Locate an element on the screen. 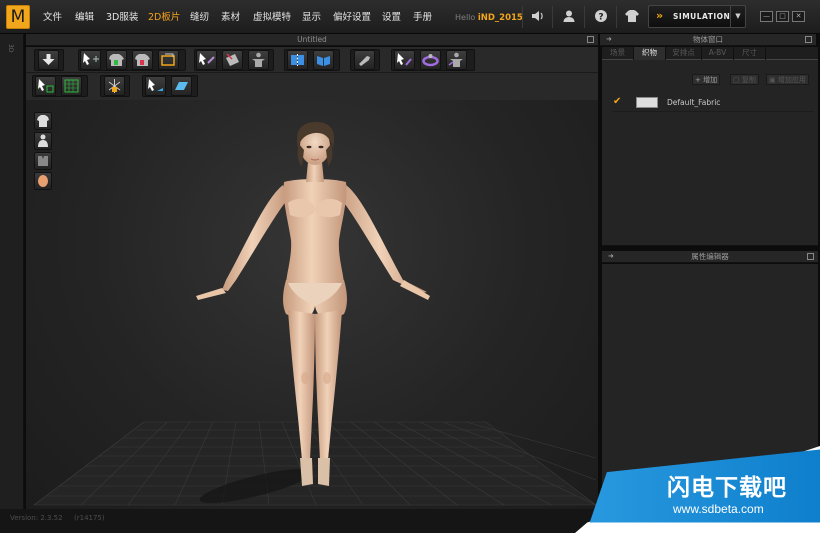  tab-size: 尺寸 is located at coordinates (750, 53).